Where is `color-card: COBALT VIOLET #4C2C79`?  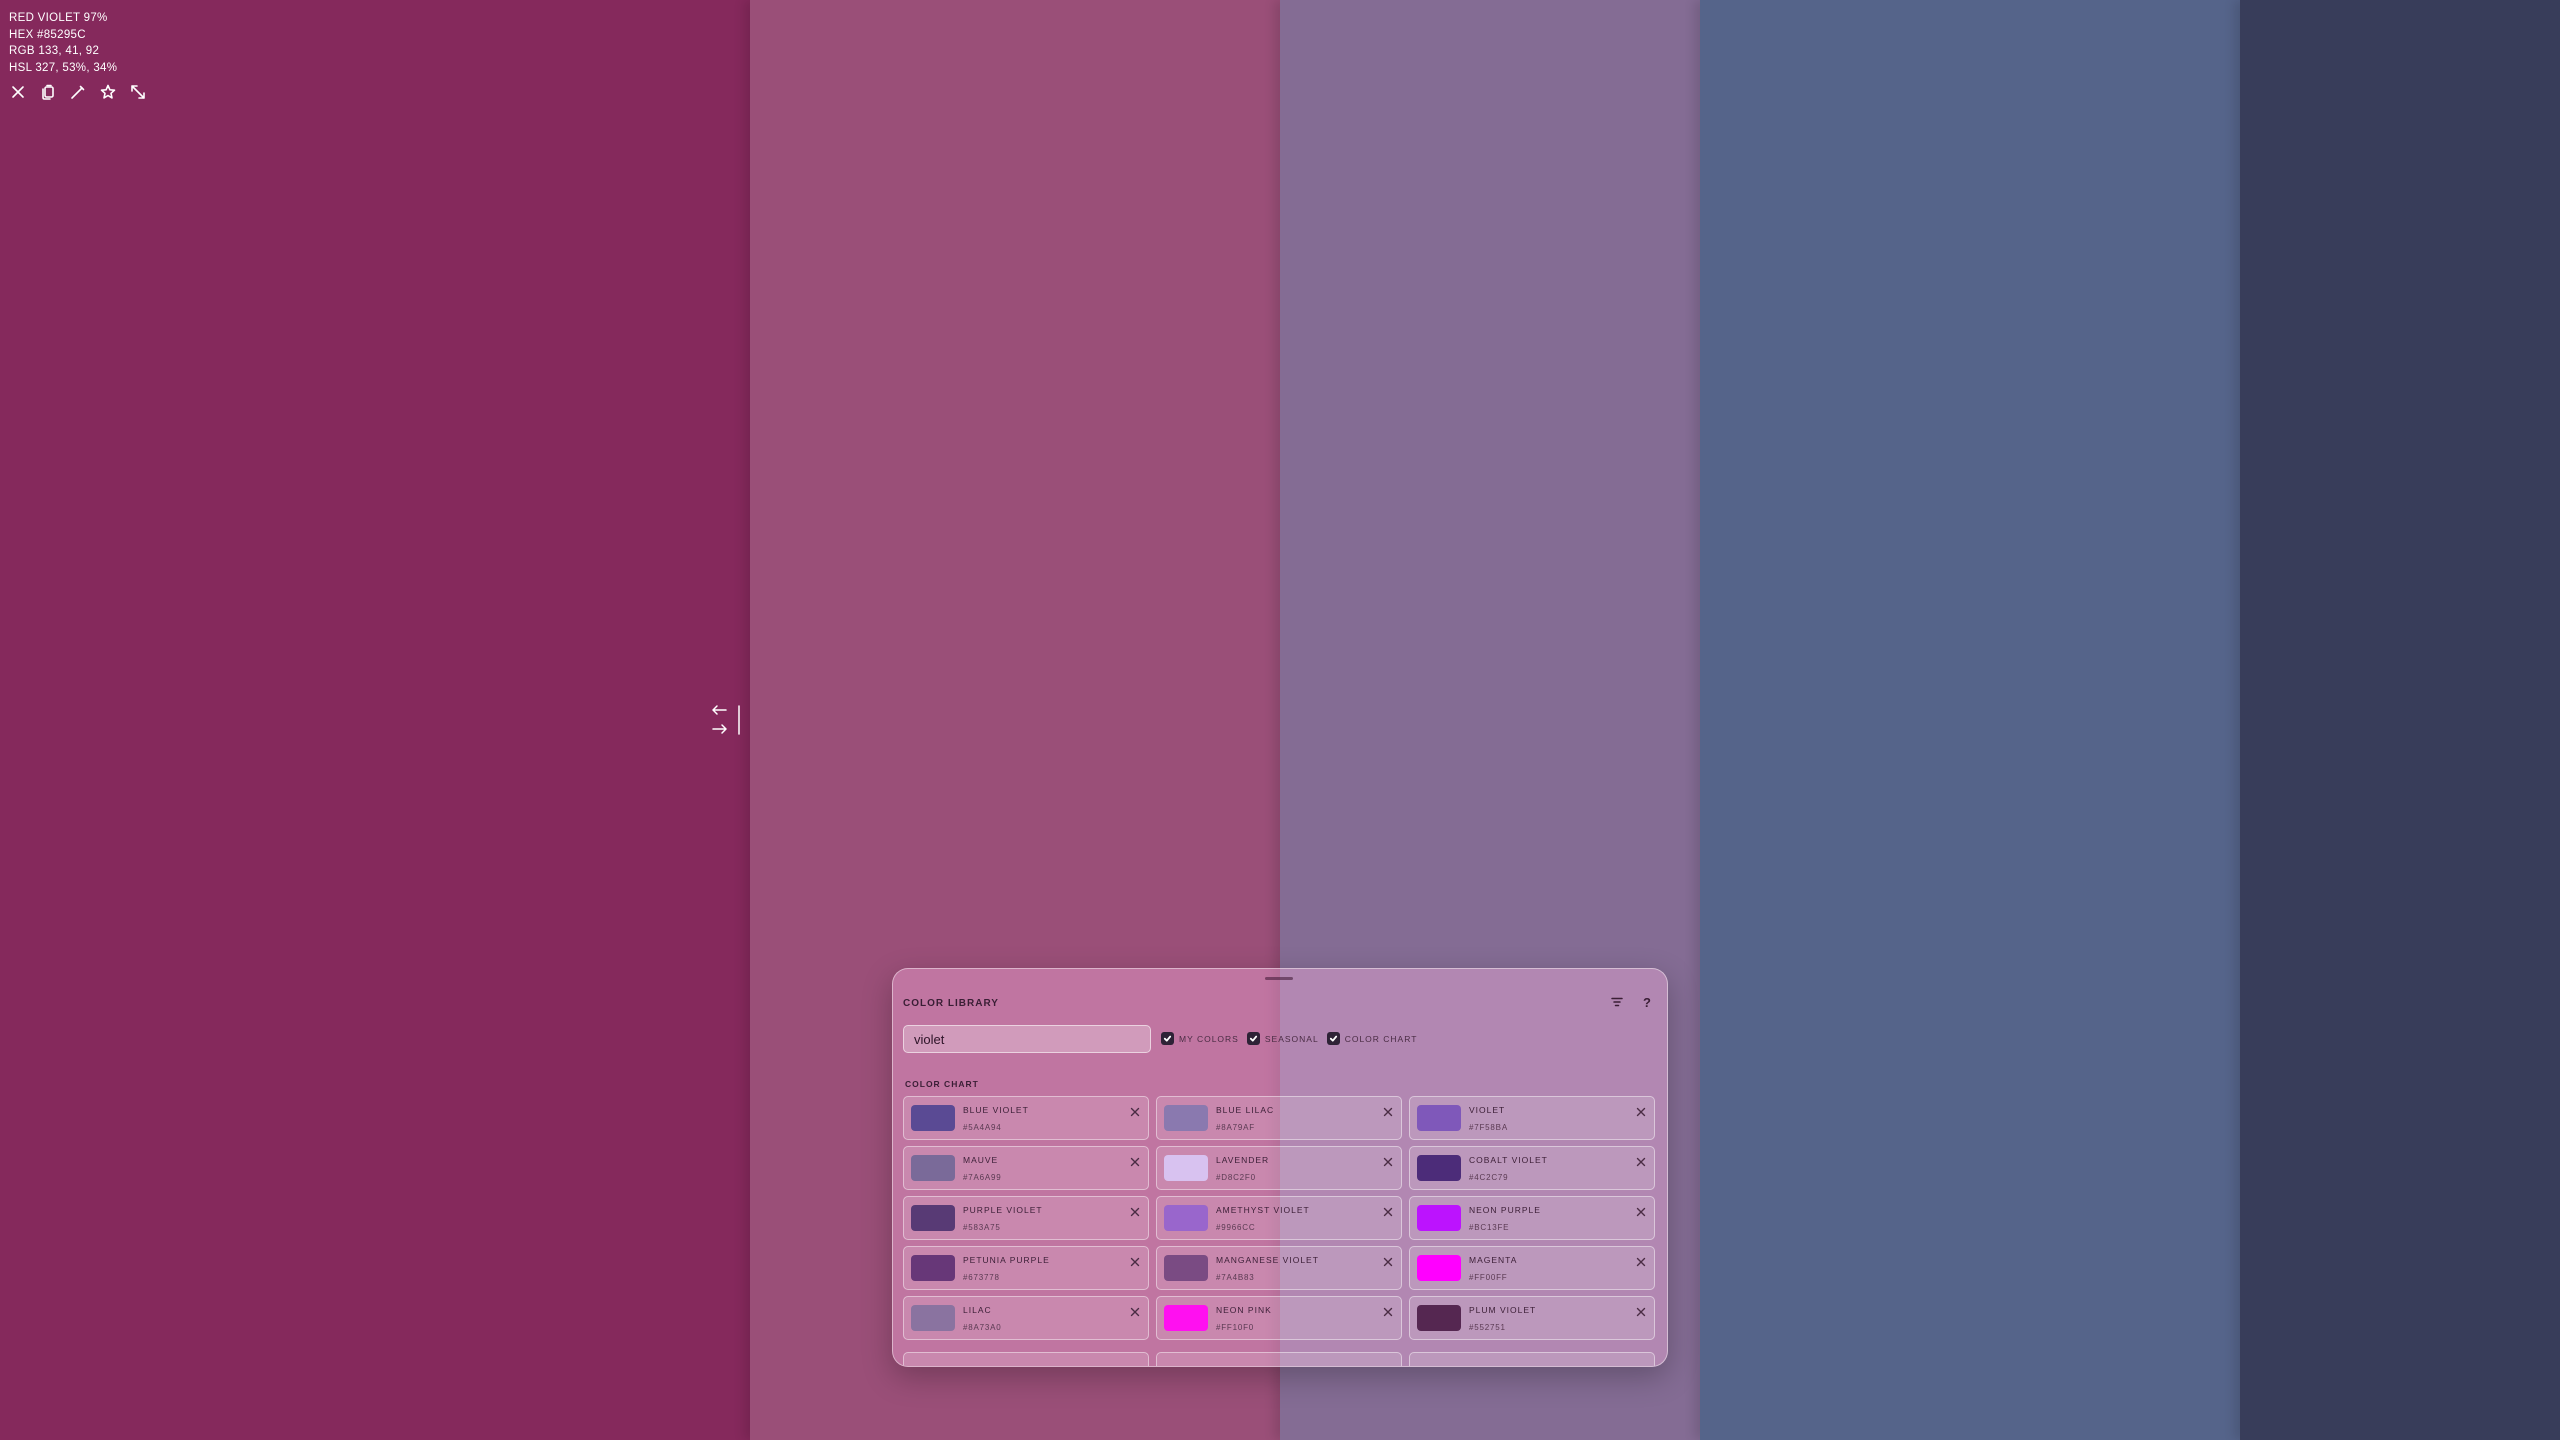
color-card: COBALT VIOLET #4C2C79 is located at coordinates (1532, 1168).